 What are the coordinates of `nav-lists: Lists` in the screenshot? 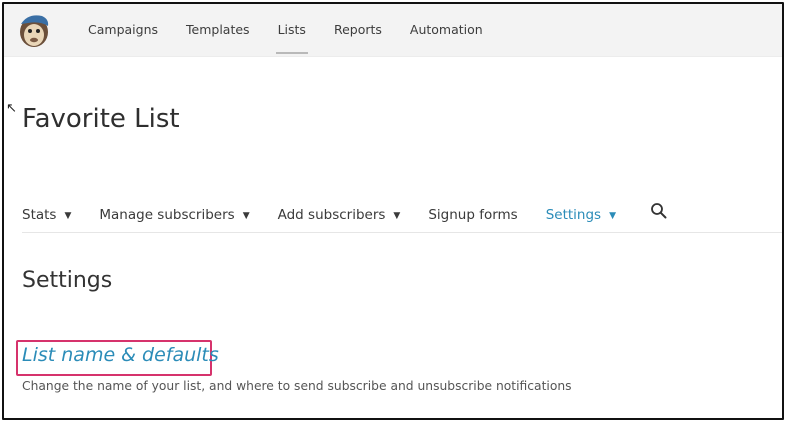 It's located at (292, 30).